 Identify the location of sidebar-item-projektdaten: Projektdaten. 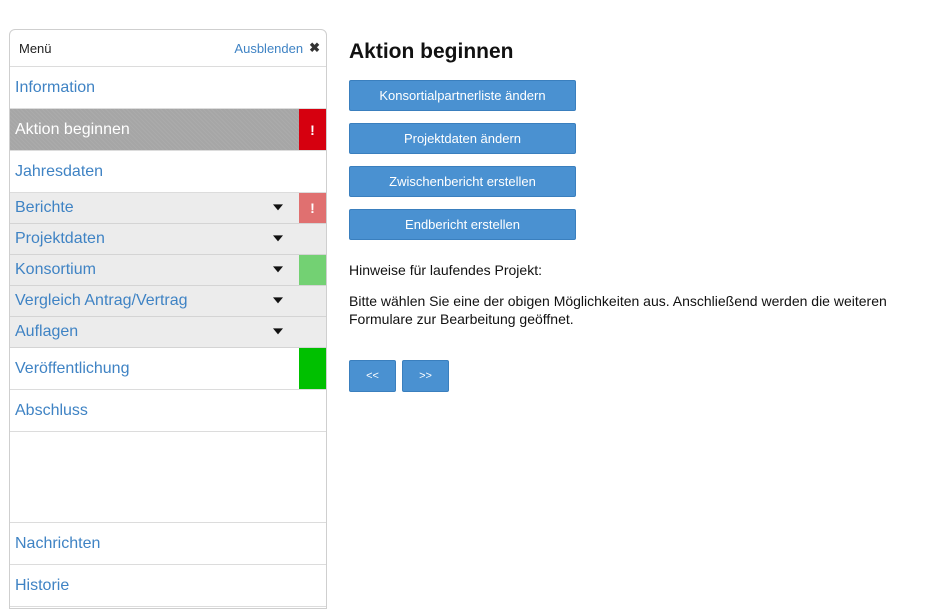
(168, 239).